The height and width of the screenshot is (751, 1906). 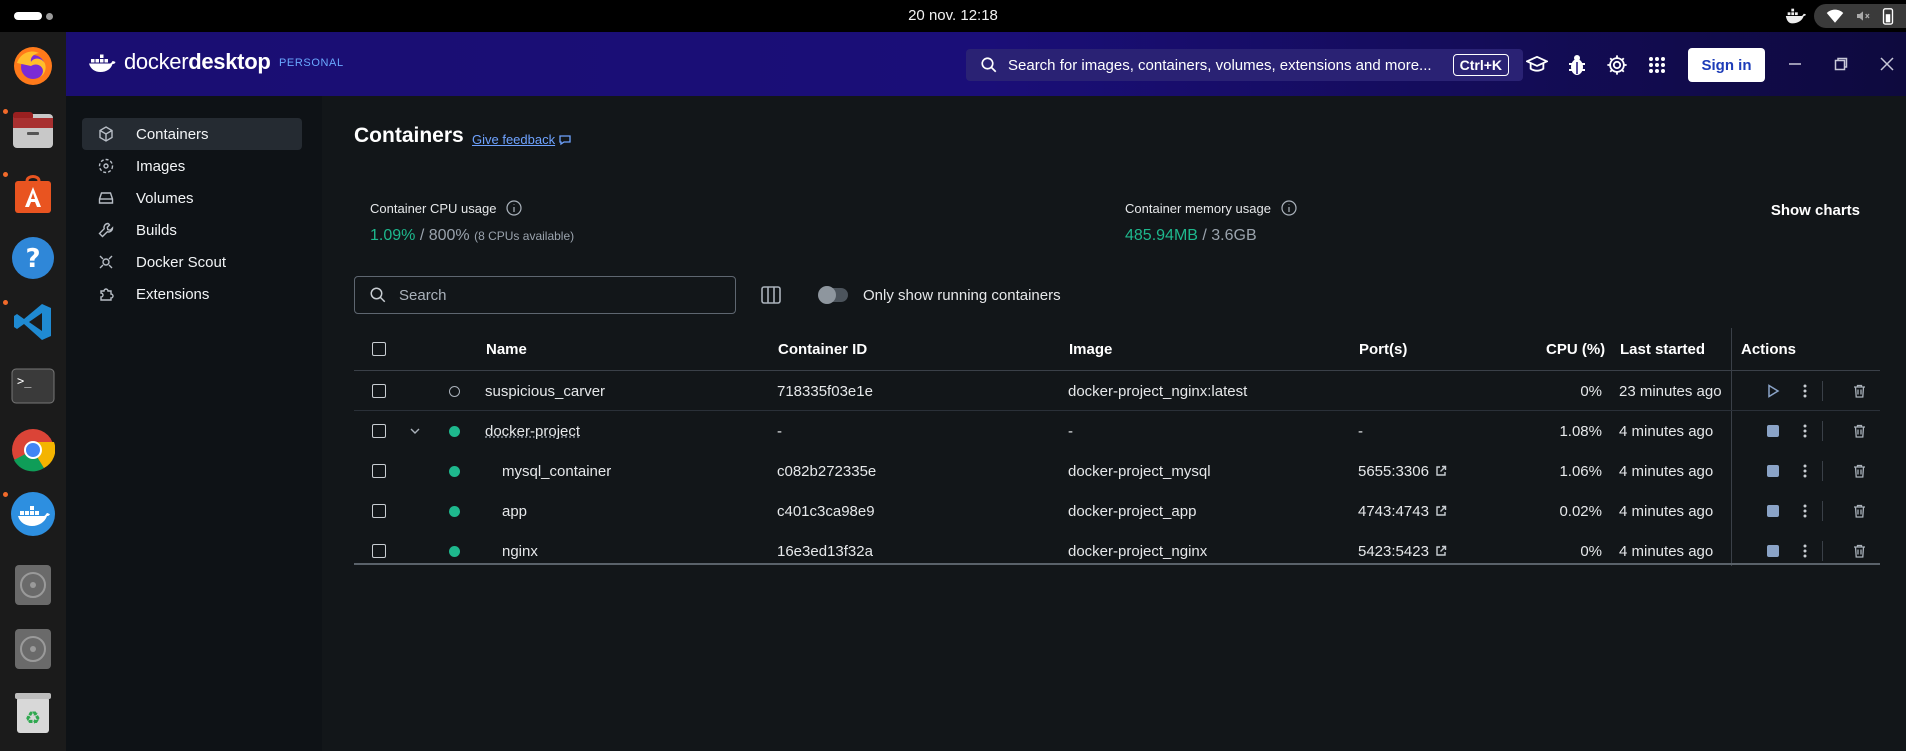 What do you see at coordinates (1402, 551) in the screenshot?
I see `container-ports: 5423:5423` at bounding box center [1402, 551].